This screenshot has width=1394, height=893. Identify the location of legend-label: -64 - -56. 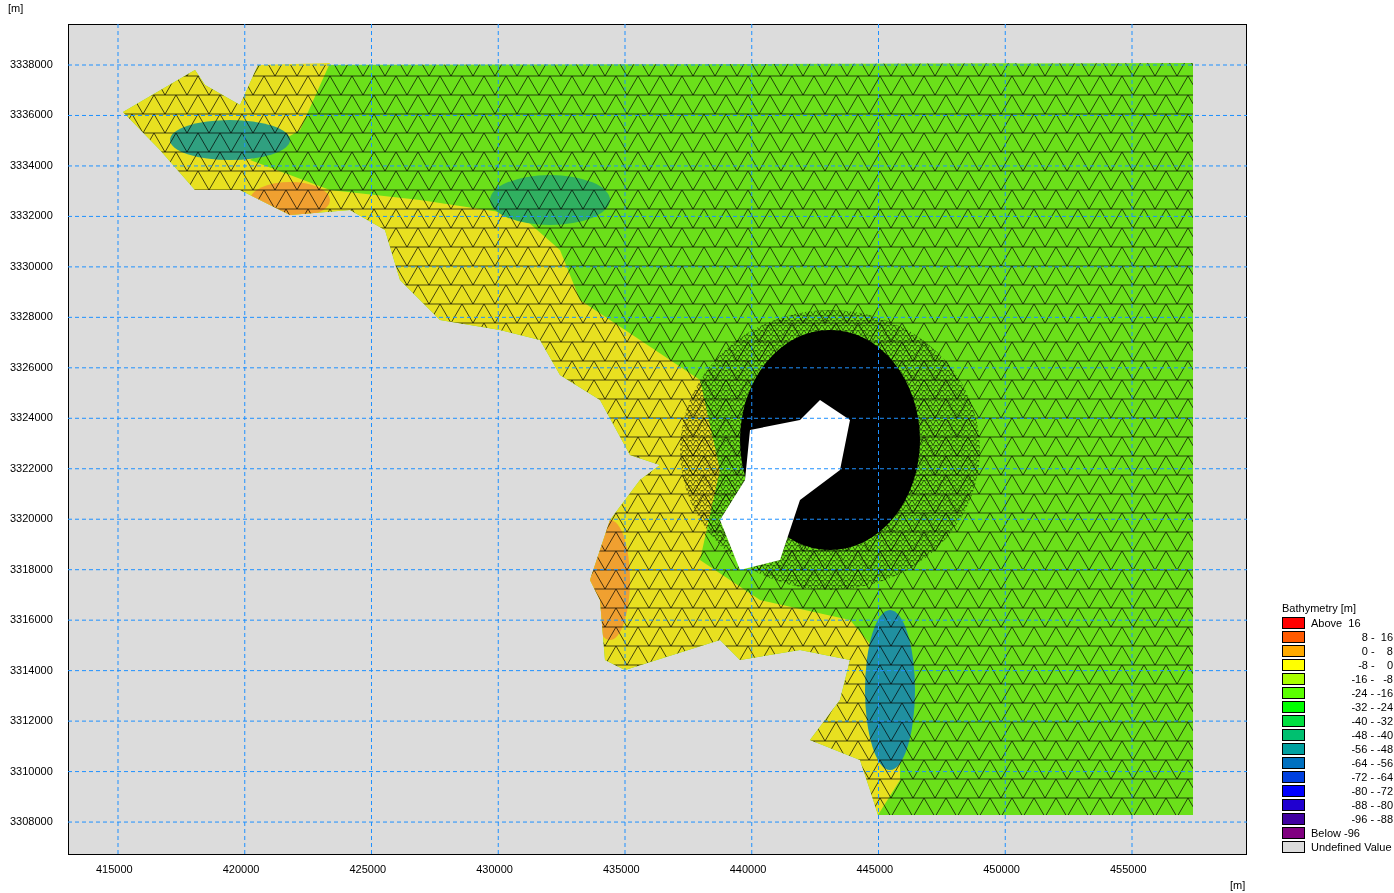
(1371, 763).